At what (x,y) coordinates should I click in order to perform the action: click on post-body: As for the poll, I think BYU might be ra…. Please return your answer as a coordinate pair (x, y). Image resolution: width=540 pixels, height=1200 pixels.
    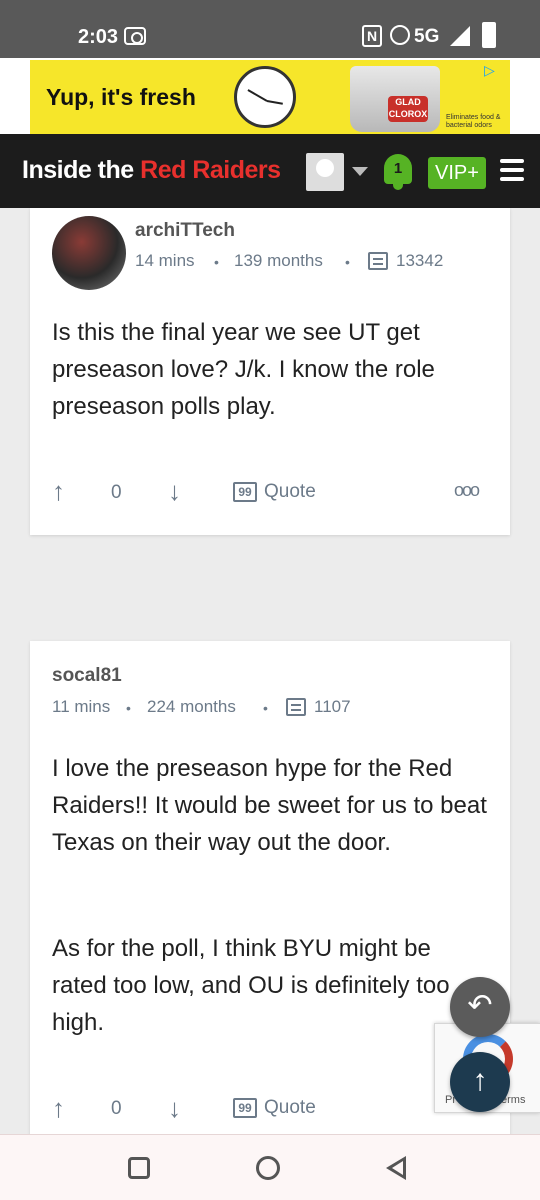
    Looking at the image, I should click on (251, 985).